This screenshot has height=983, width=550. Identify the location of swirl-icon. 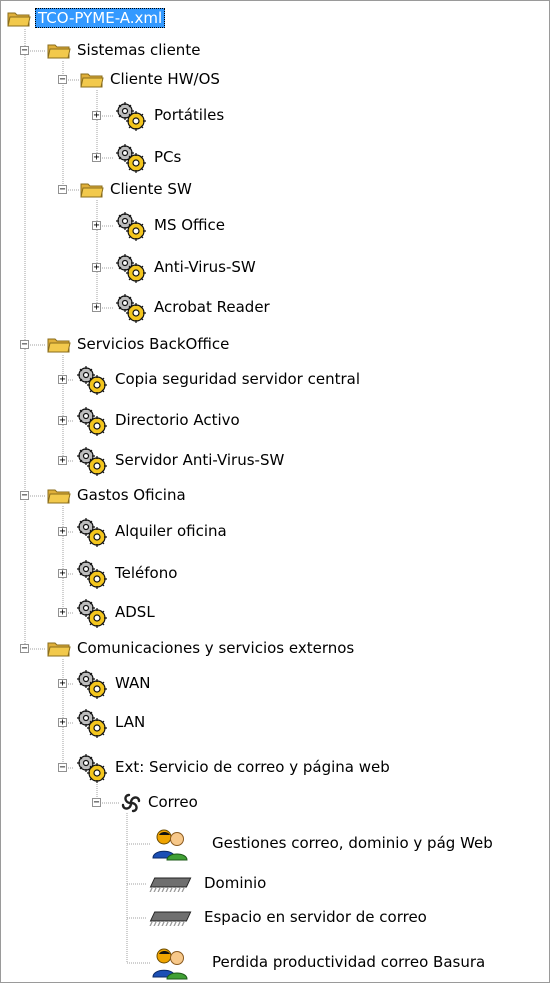
(131, 805).